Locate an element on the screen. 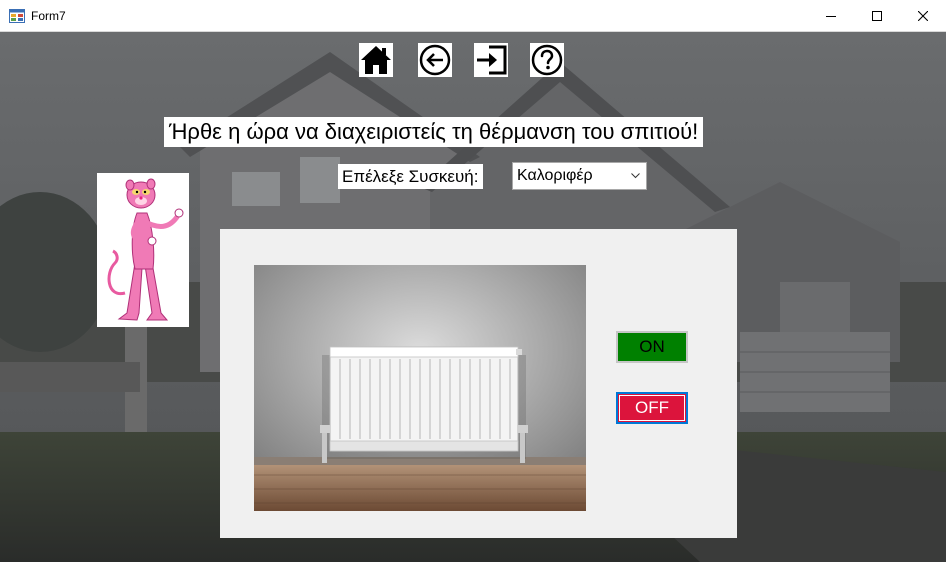 The image size is (946, 562). on-button: ON is located at coordinates (652, 347).